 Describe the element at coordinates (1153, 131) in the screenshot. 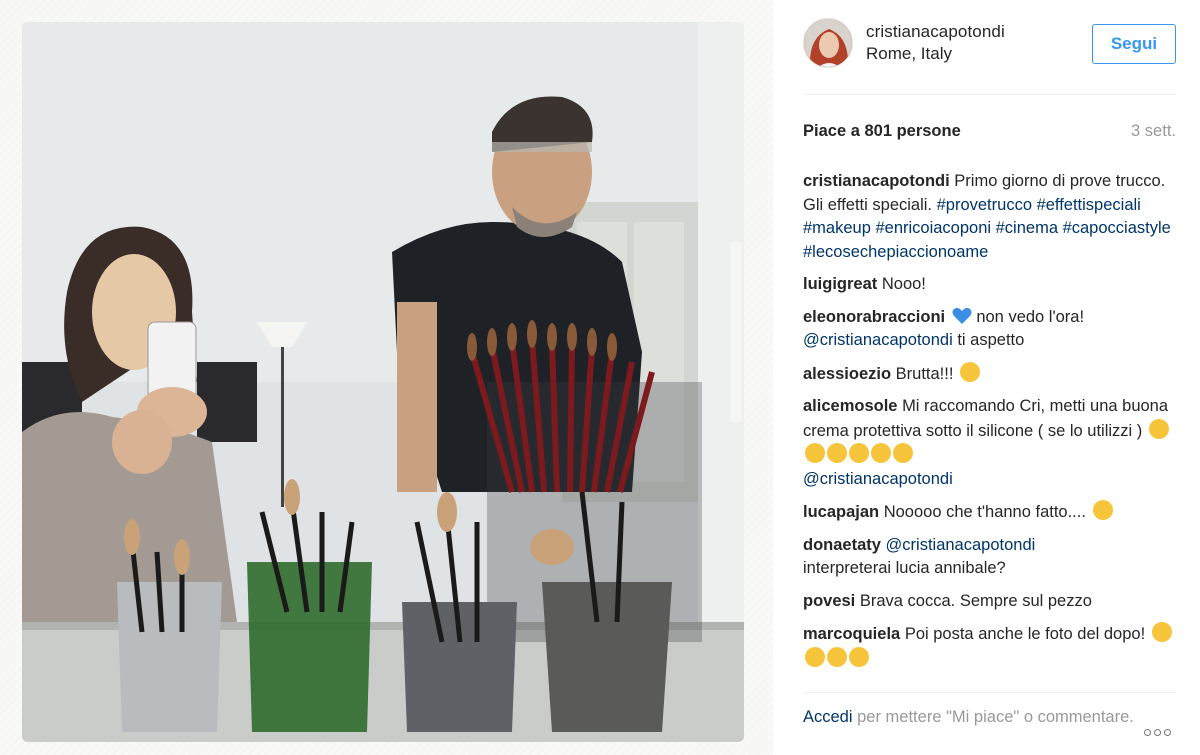

I see `post-timestamp: 3 sett.` at that location.